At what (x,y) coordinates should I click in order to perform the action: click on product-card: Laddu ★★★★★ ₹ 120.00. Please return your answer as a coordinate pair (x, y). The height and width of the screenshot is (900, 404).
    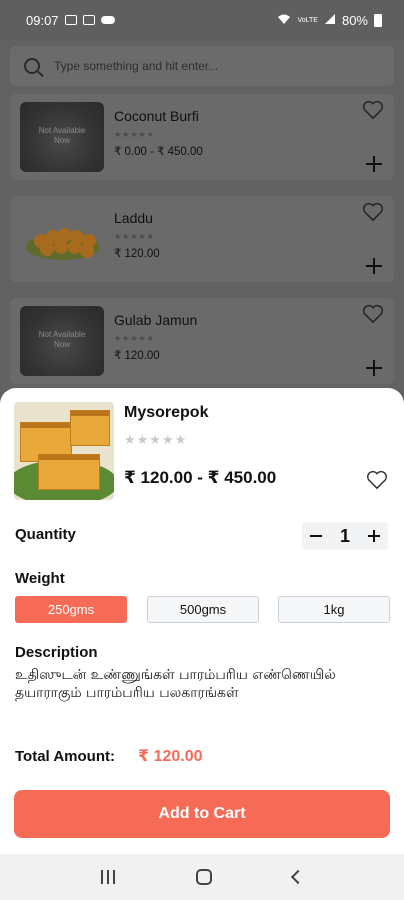
    Looking at the image, I should click on (202, 239).